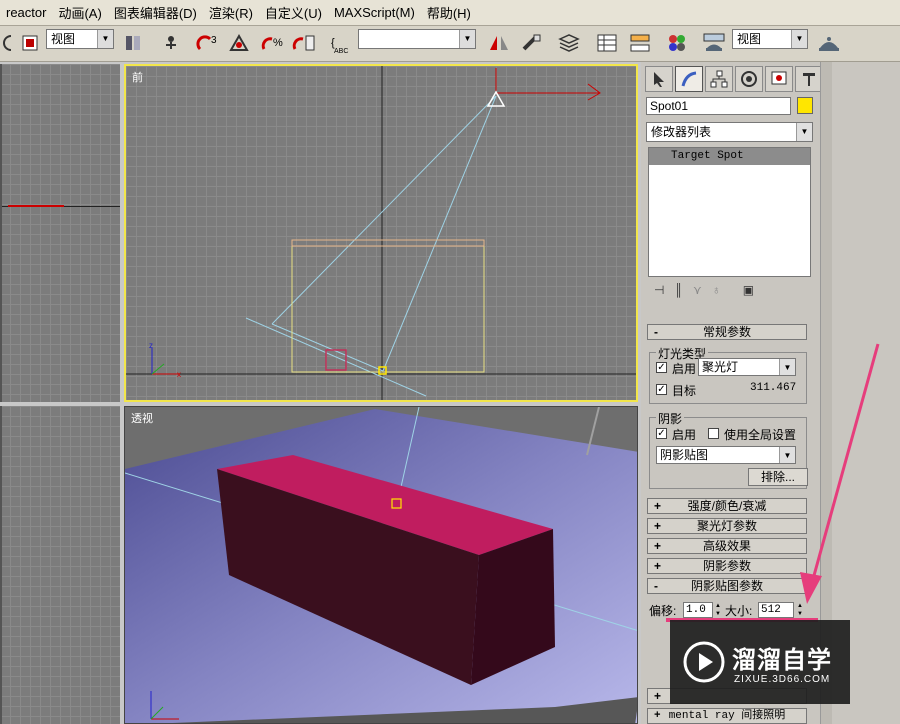 The height and width of the screenshot is (724, 900). What do you see at coordinates (239, 43) in the screenshot?
I see `angle-snap-icon` at bounding box center [239, 43].